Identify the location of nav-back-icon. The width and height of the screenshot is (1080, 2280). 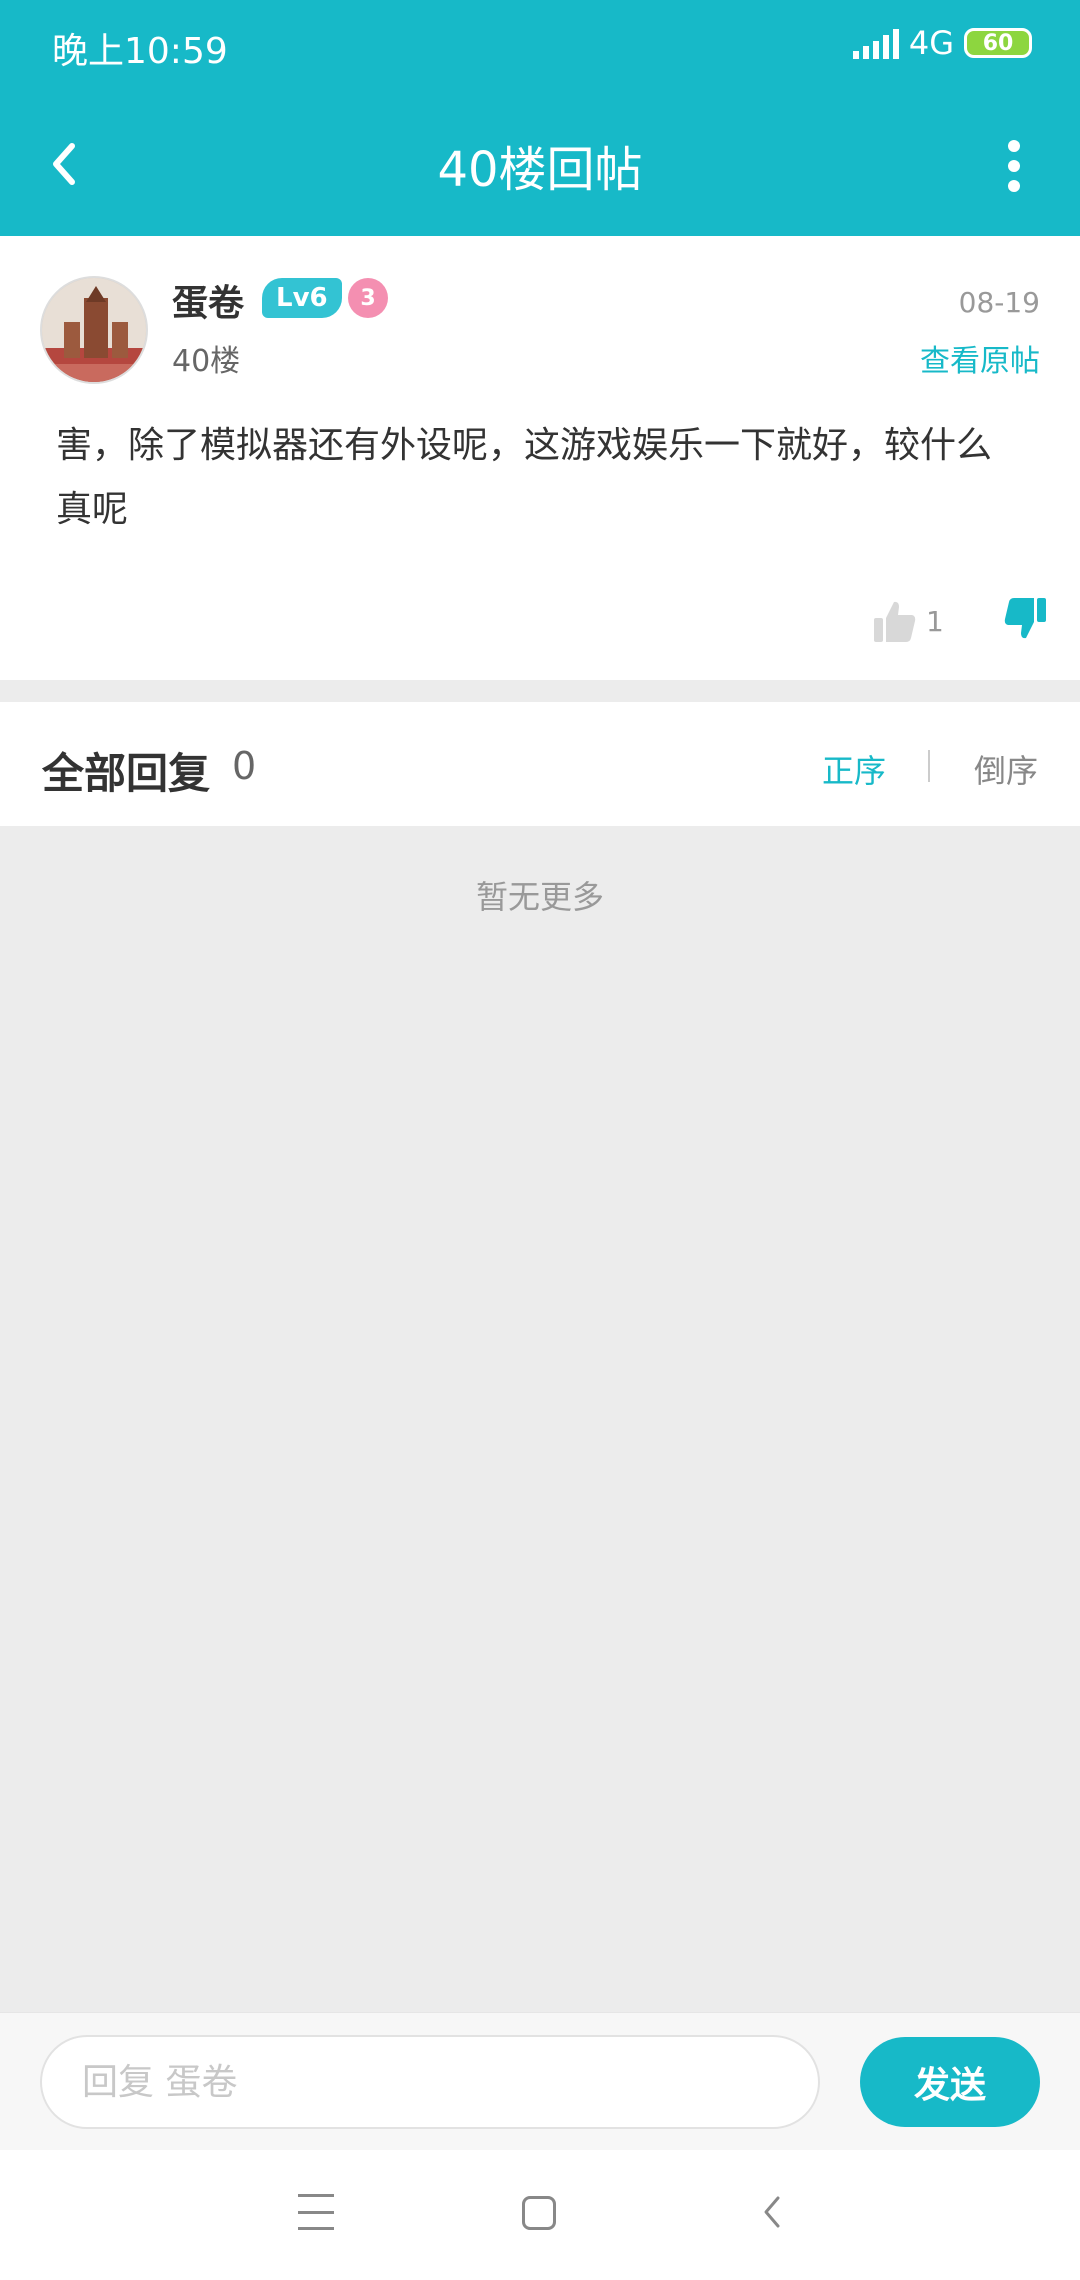
(772, 2212).